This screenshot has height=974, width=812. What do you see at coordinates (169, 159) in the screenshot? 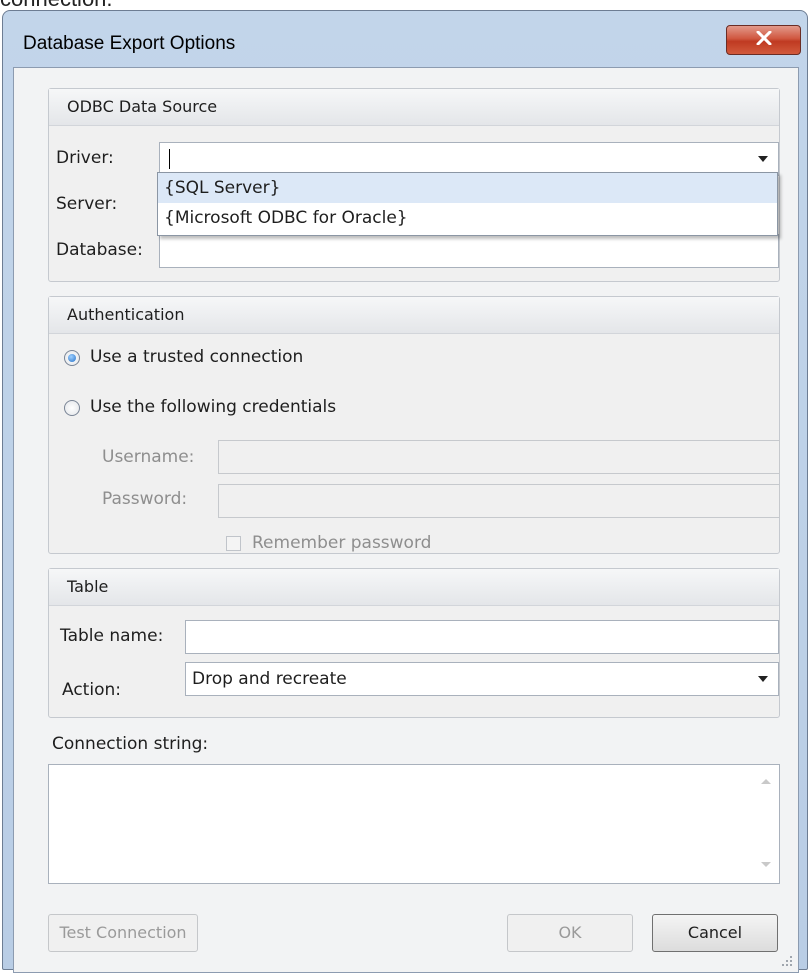
I see `text-cursor` at bounding box center [169, 159].